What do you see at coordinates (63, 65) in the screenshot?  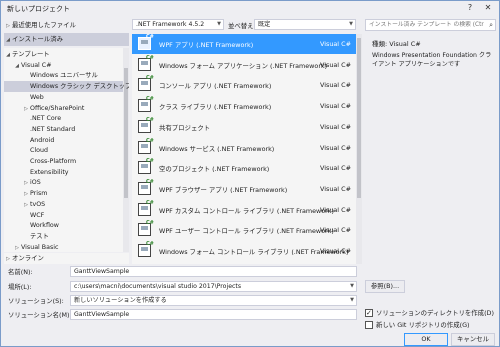 I see `tree-item: ◢ Visual C#` at bounding box center [63, 65].